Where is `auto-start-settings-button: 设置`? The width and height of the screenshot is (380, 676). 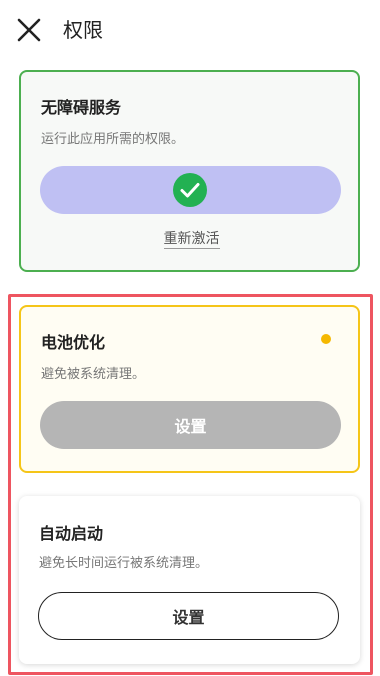 auto-start-settings-button: 设置 is located at coordinates (188, 616).